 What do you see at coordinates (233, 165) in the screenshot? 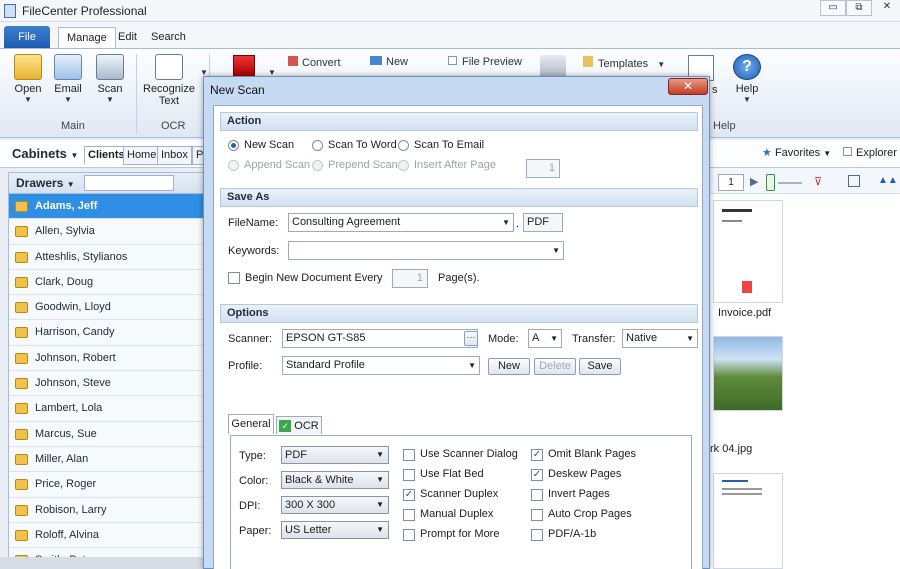
I see `radio-append-scan` at bounding box center [233, 165].